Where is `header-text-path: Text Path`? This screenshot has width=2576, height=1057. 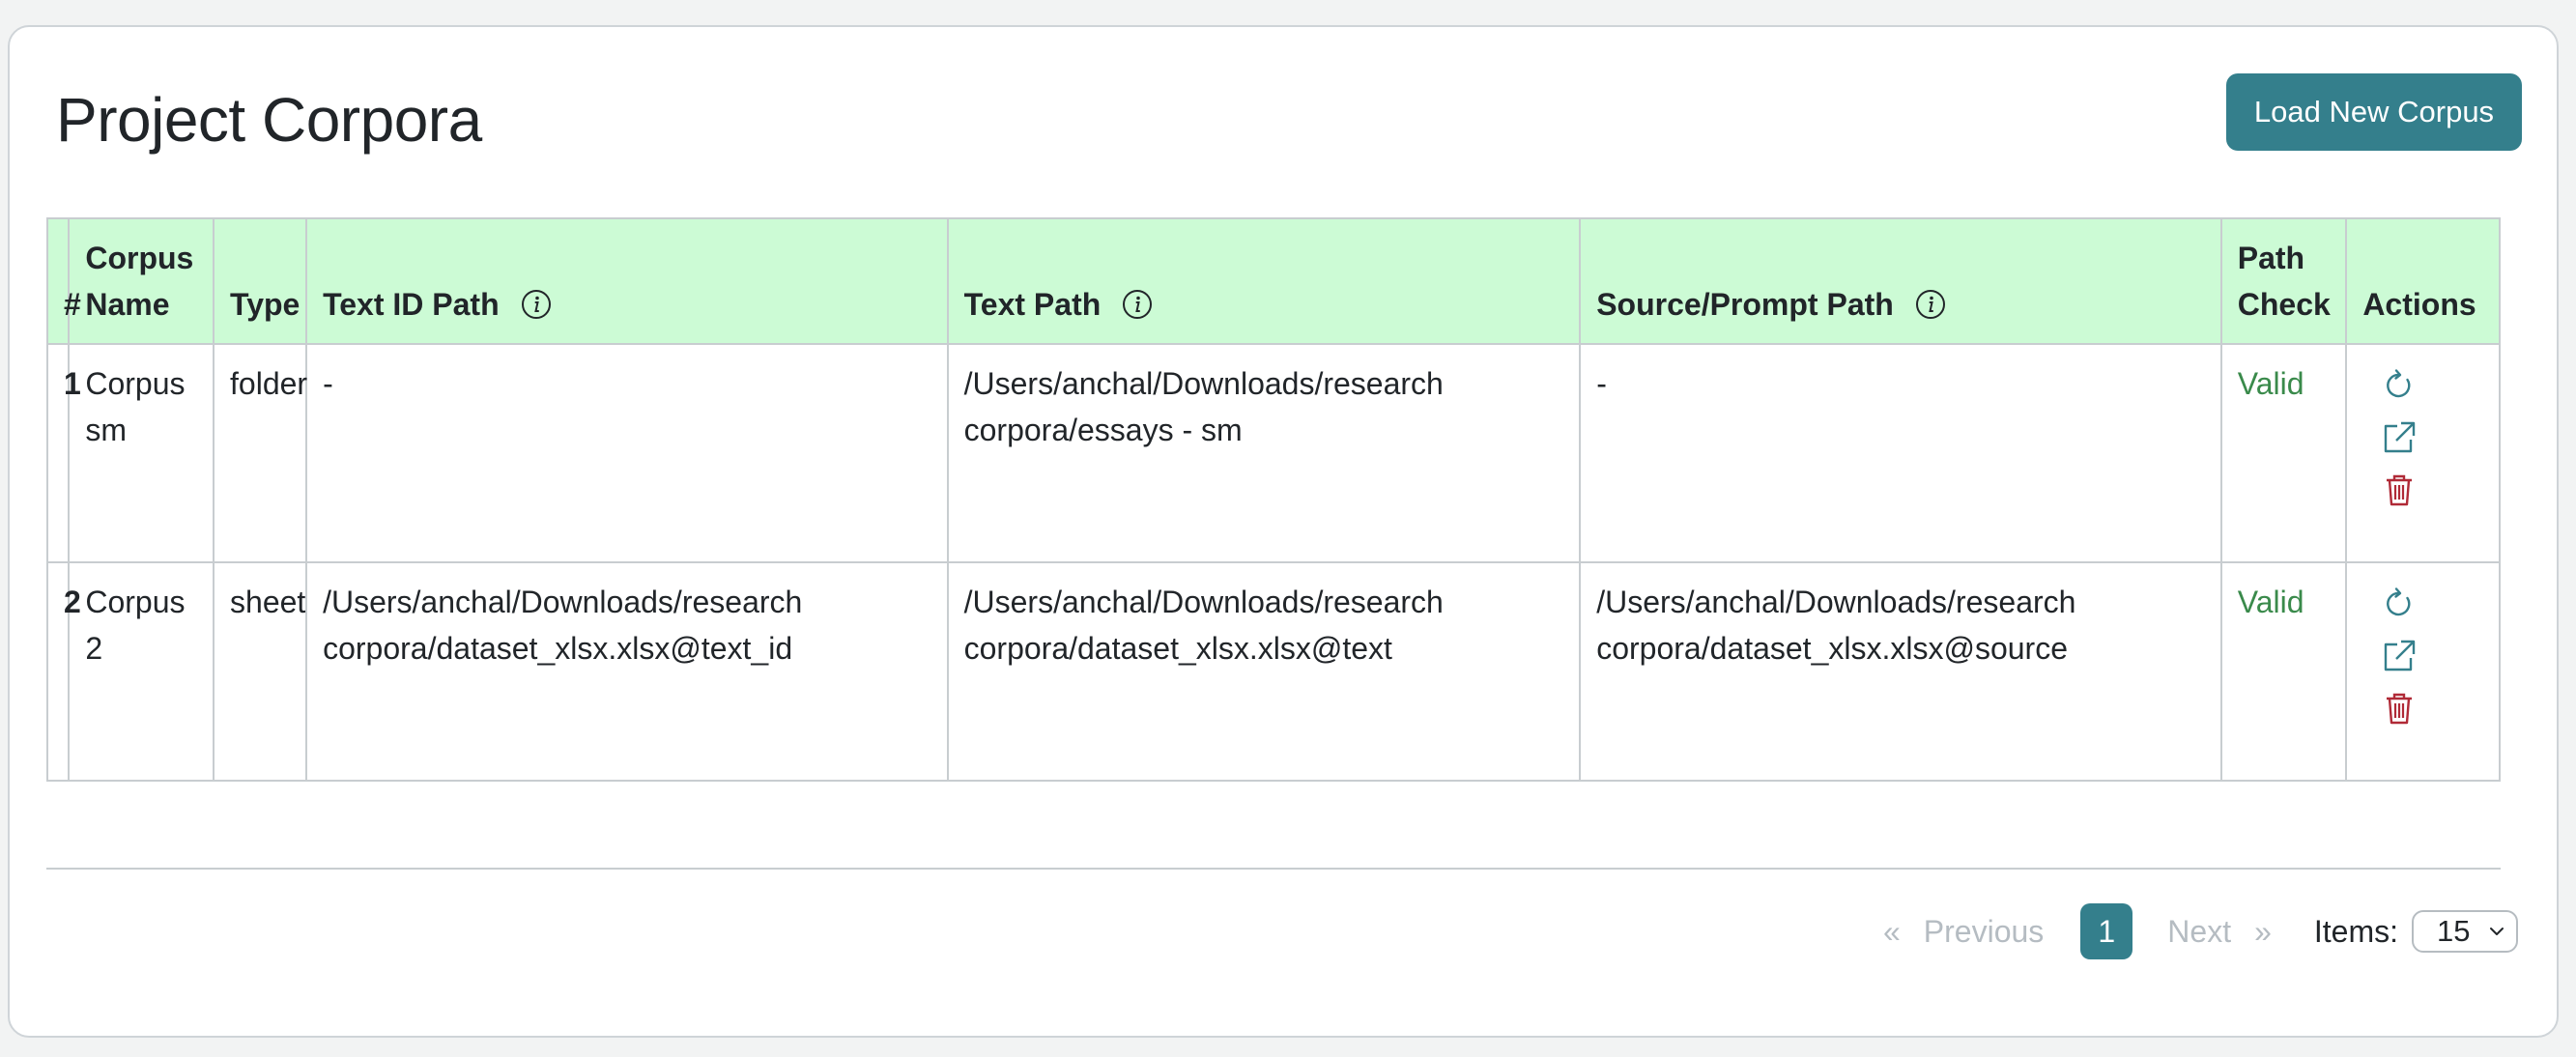 header-text-path: Text Path is located at coordinates (1264, 281).